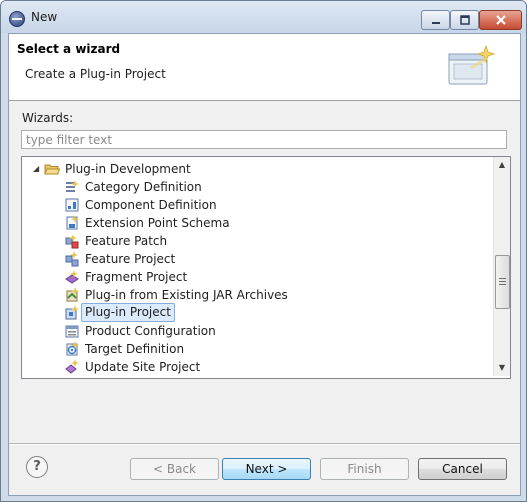 The height and width of the screenshot is (502, 527). I want to click on update-site-icon, so click(72, 366).